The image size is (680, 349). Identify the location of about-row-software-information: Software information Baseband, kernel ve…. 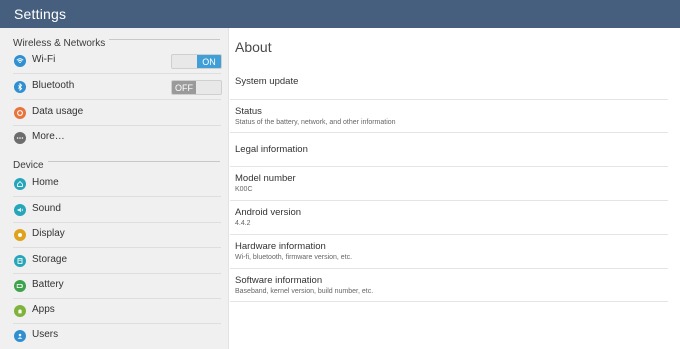
(451, 285).